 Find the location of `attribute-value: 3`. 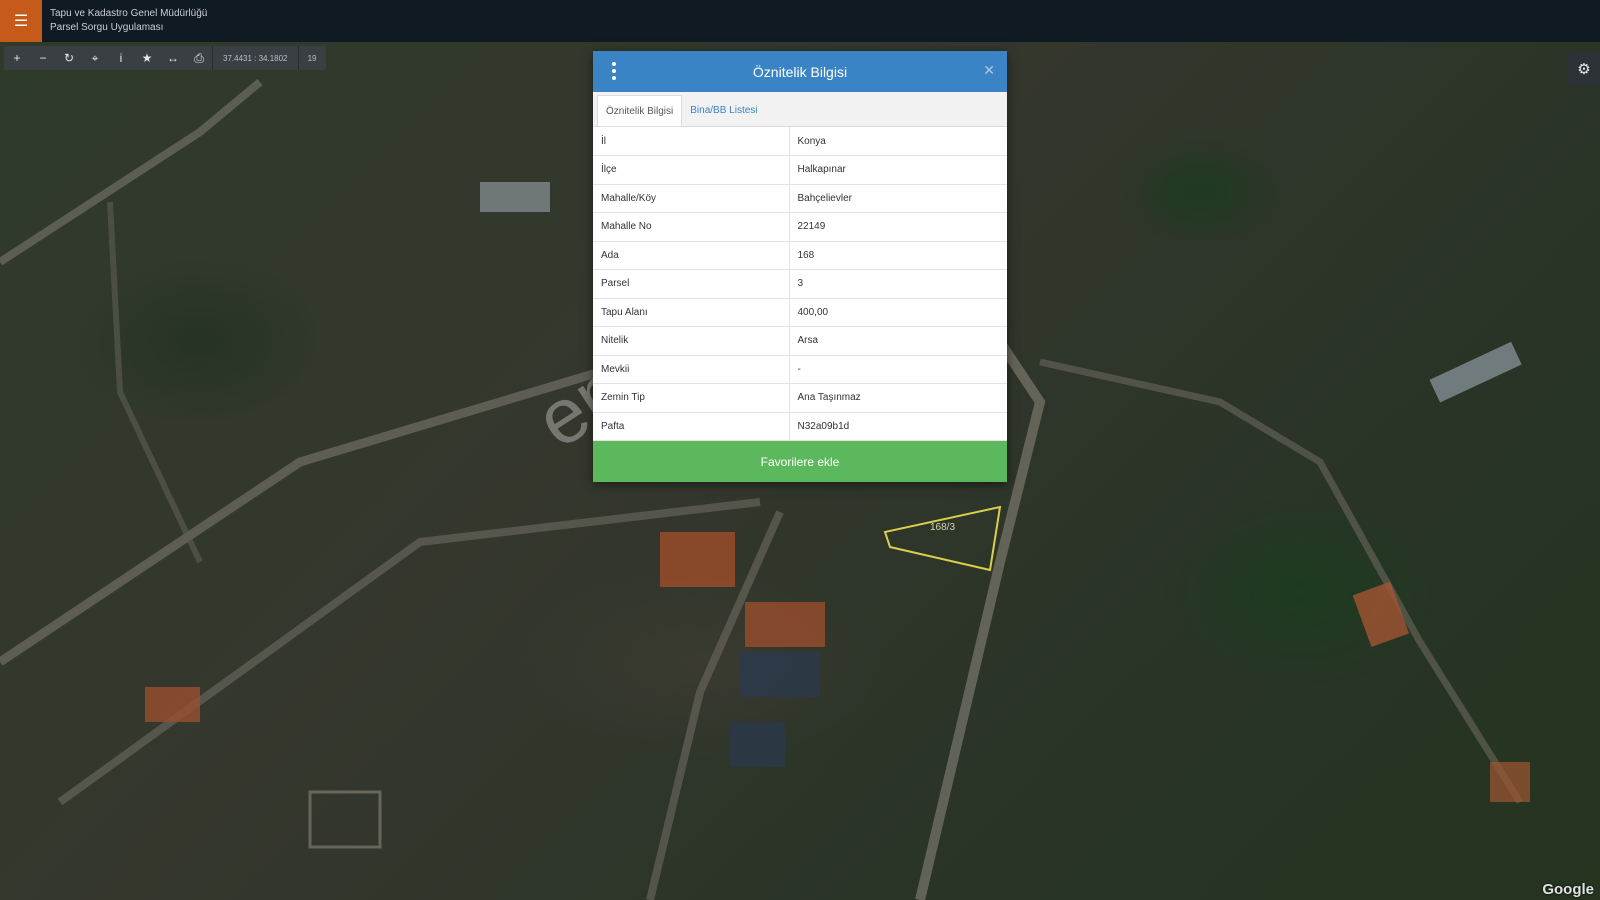

attribute-value: 3 is located at coordinates (898, 284).